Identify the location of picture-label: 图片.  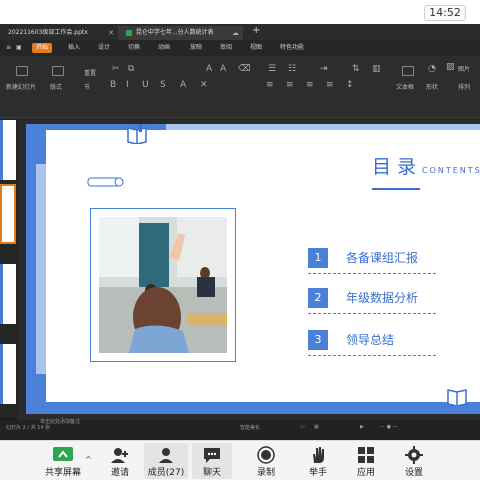
(464, 68).